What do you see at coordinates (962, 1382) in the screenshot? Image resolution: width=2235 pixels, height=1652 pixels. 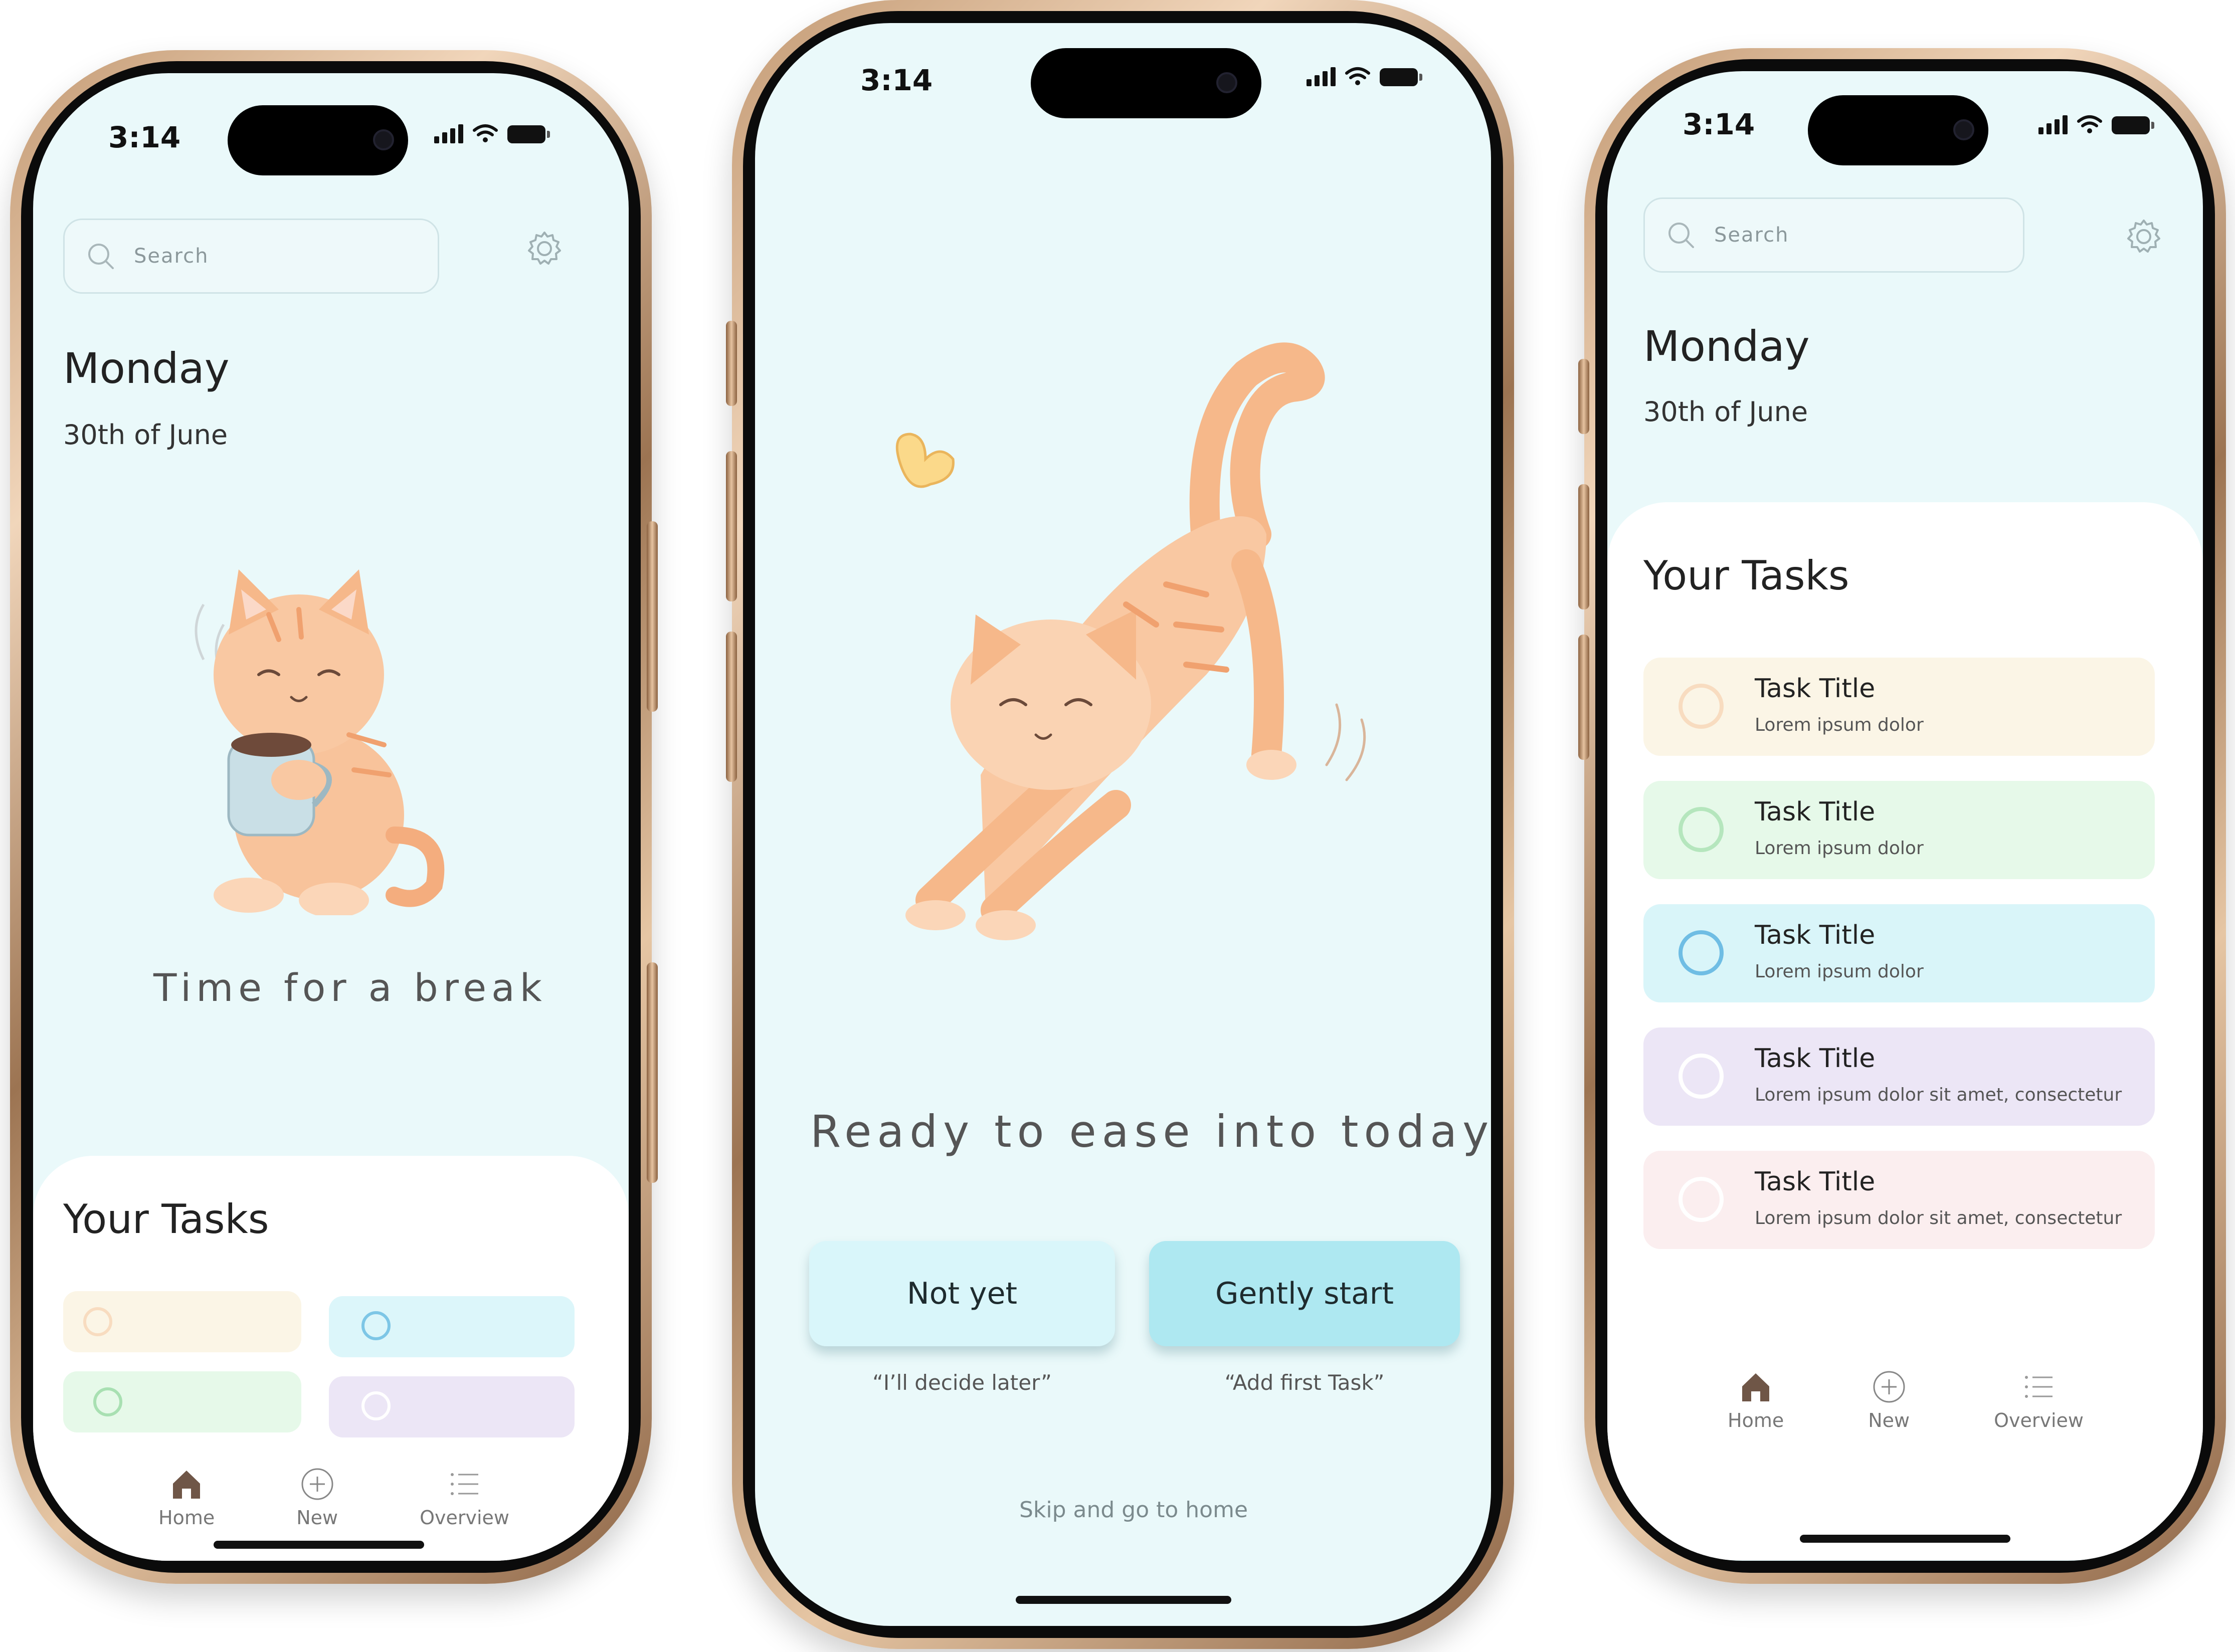 I see `not-yet-hint: “I’ll decide later”` at bounding box center [962, 1382].